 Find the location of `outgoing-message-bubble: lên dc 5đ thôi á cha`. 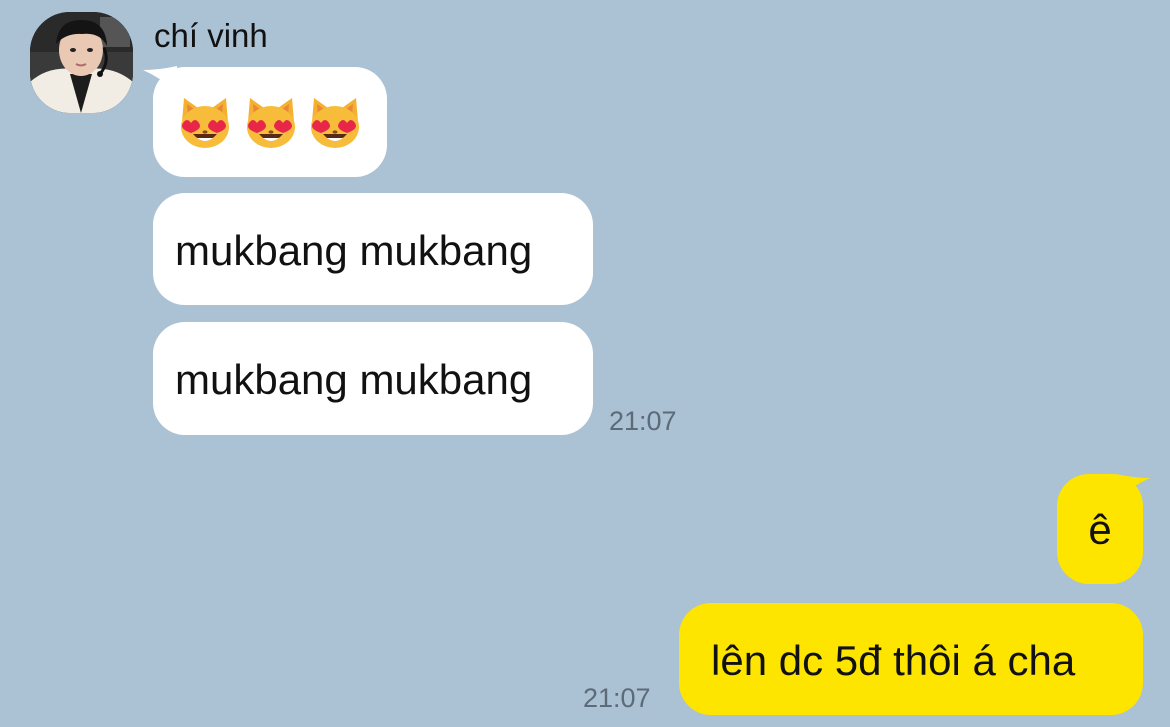

outgoing-message-bubble: lên dc 5đ thôi á cha is located at coordinates (911, 659).